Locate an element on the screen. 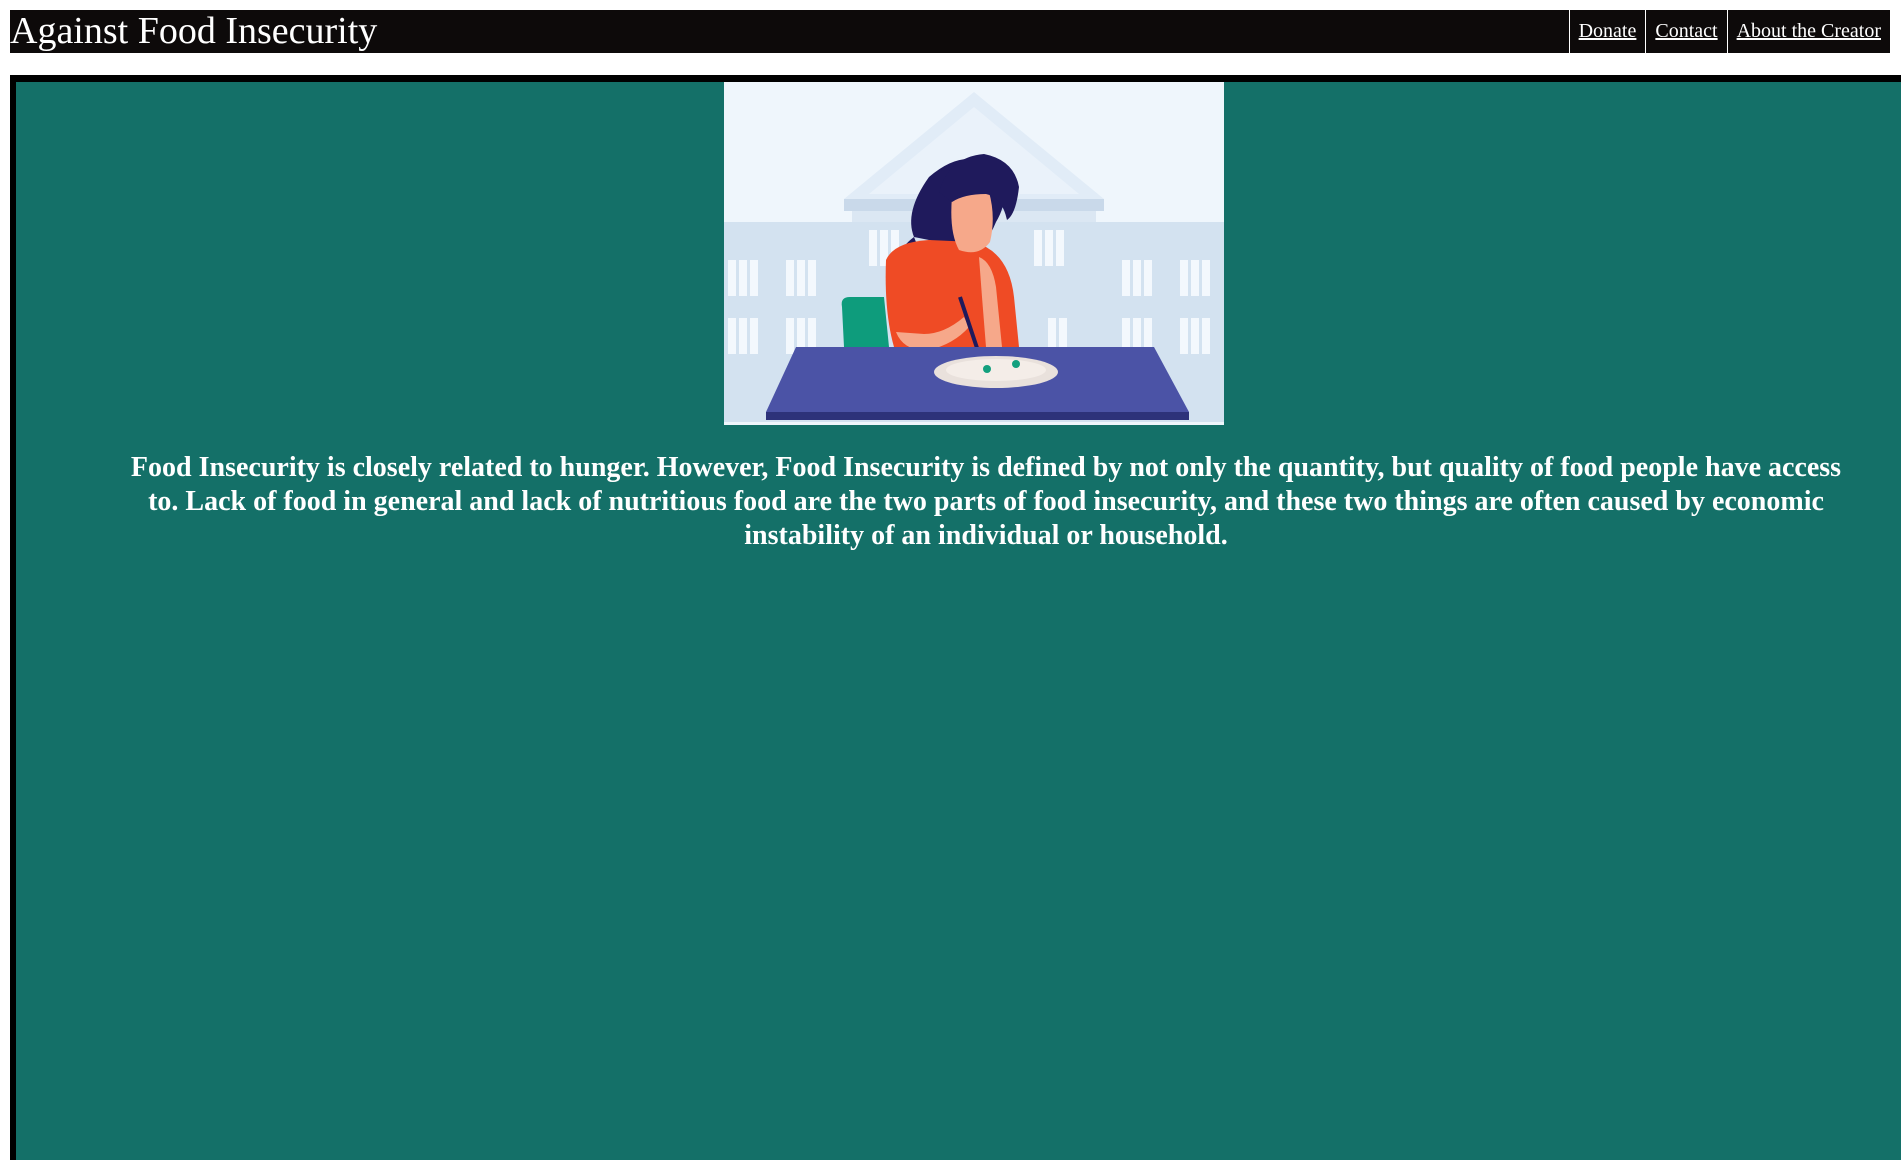 The height and width of the screenshot is (1160, 1901). woman-eating-alone-illustration is located at coordinates (974, 253).